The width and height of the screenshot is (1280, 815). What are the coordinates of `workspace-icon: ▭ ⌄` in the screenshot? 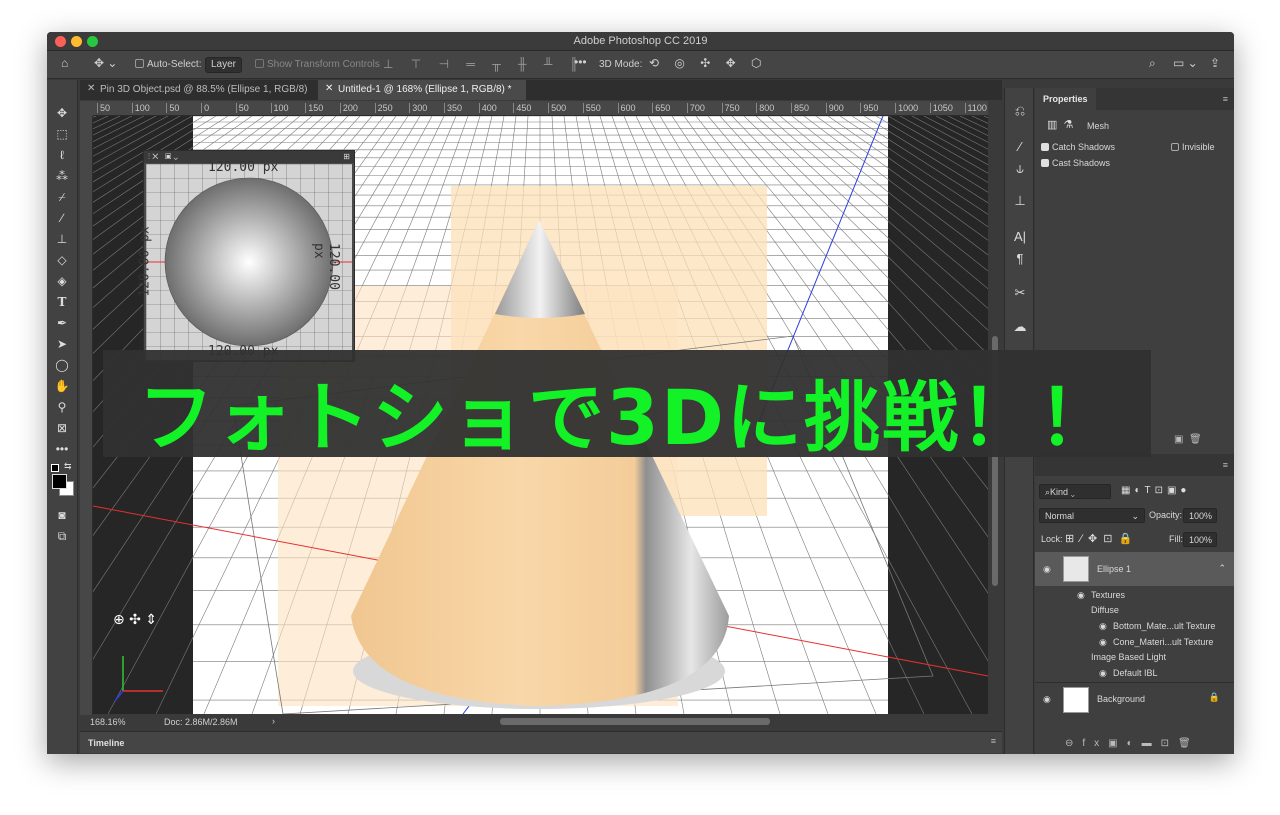 It's located at (1185, 63).